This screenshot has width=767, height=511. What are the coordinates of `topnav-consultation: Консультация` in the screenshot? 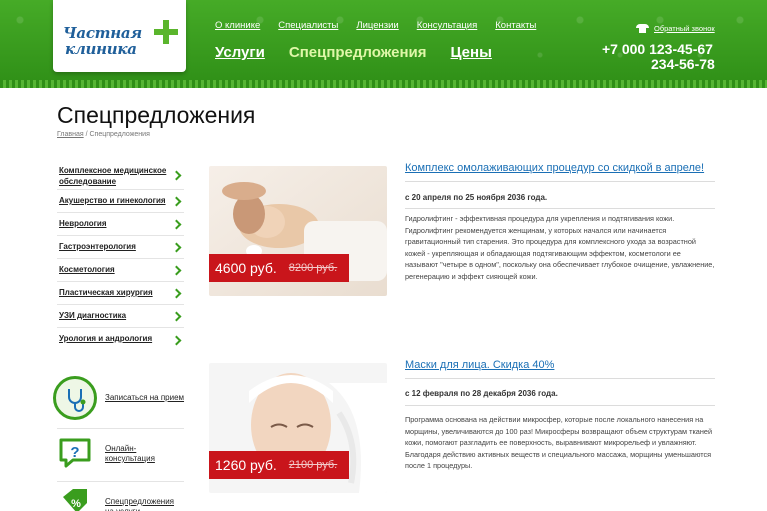 It's located at (447, 25).